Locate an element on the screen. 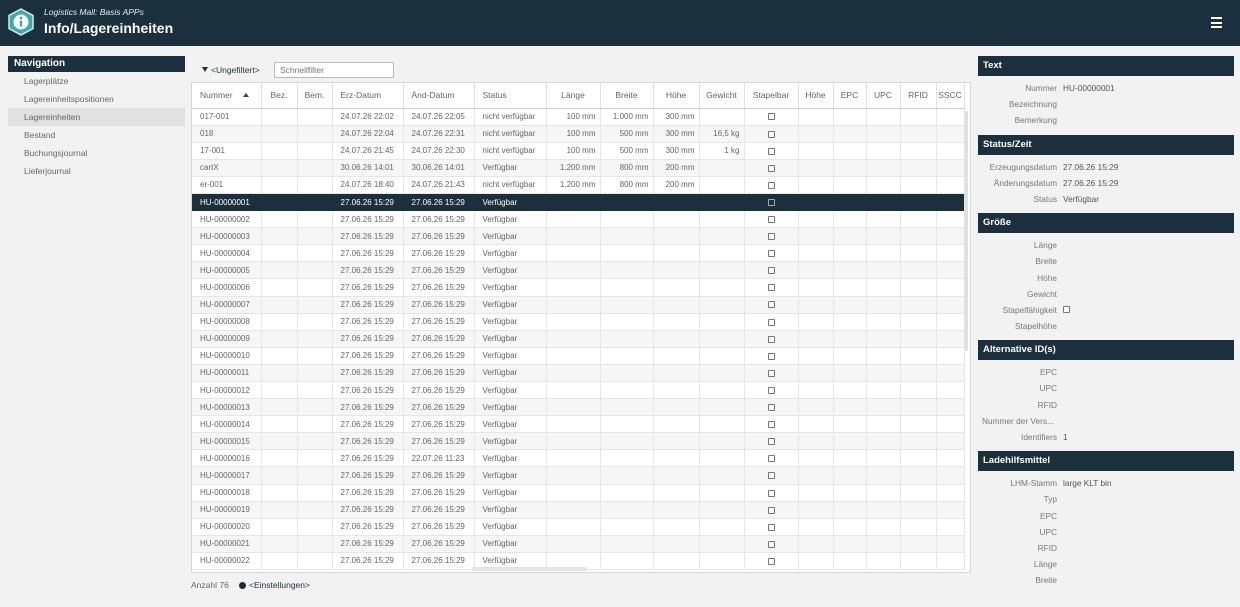  settings-button: <Einstellungen> is located at coordinates (274, 585).